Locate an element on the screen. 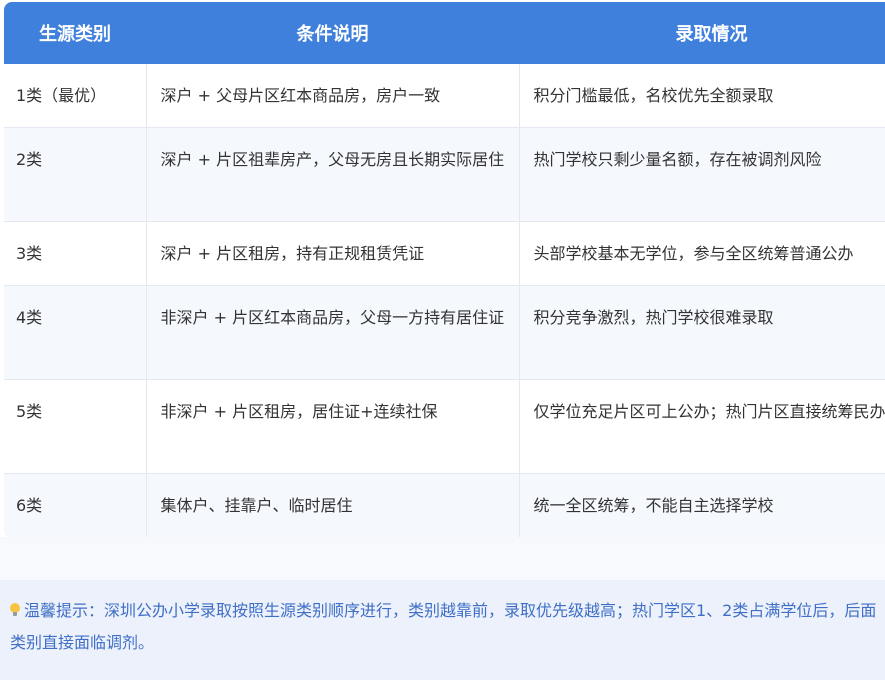 The width and height of the screenshot is (885, 680). table-row: 6类 集体户、挂靠户、临时居住 统一全区统筹，不能自主选择学校 is located at coordinates (444, 505).